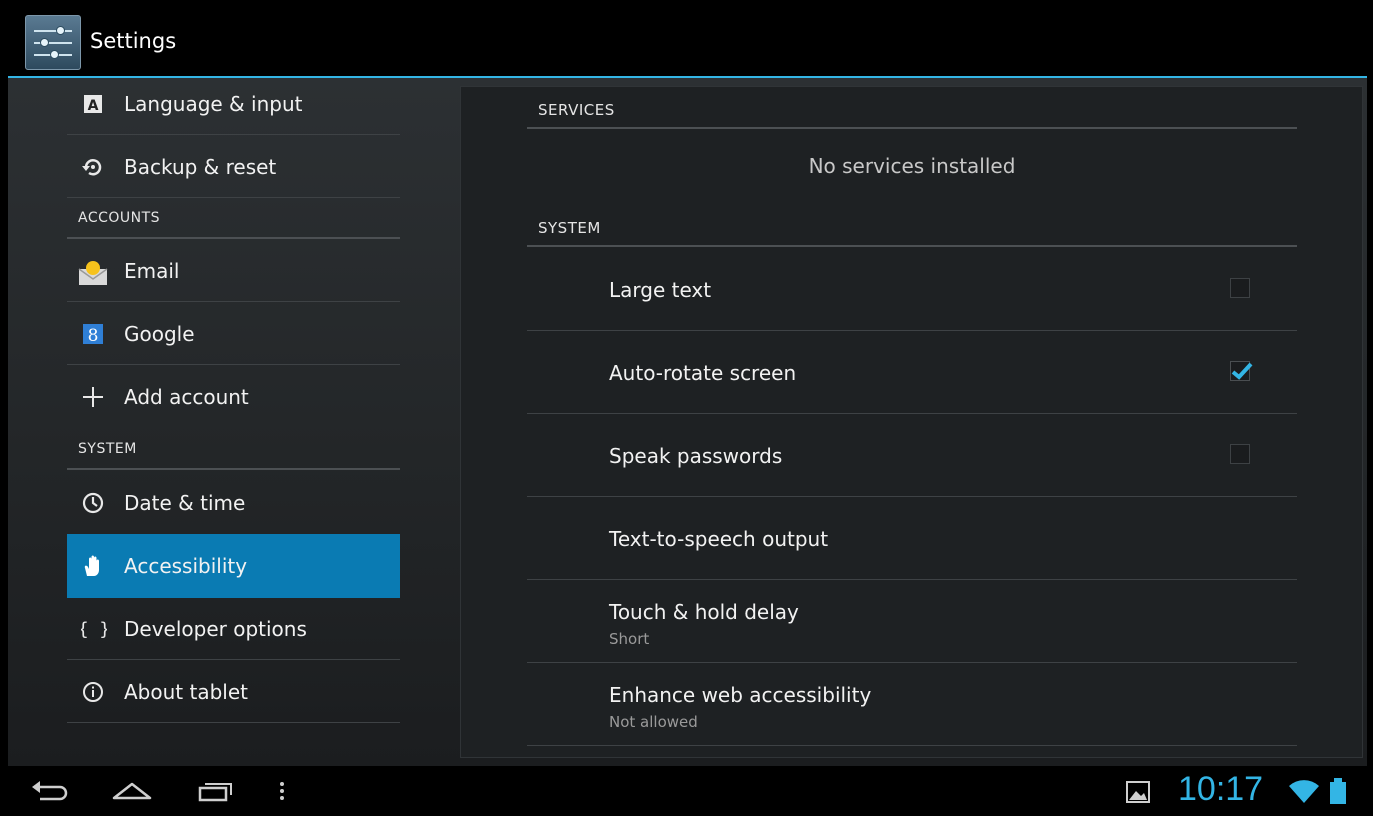  What do you see at coordinates (119, 218) in the screenshot?
I see `section-header-label: ACCOUNTS` at bounding box center [119, 218].